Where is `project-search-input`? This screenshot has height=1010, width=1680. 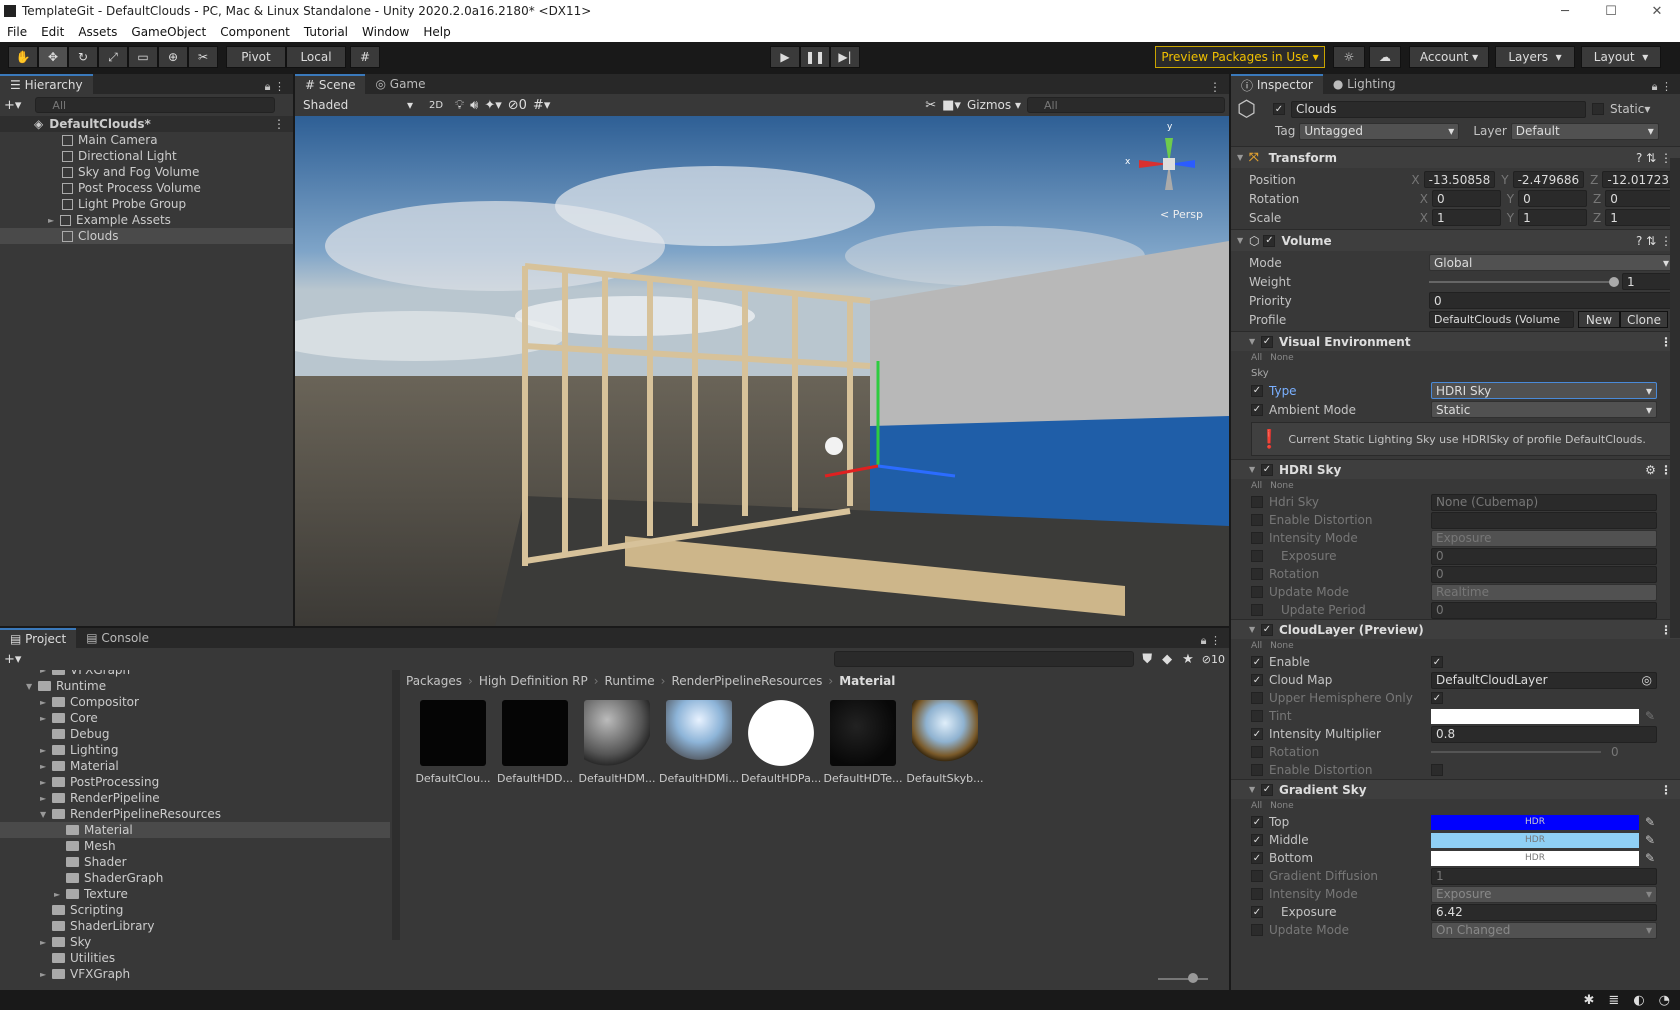
project-search-input is located at coordinates (984, 659).